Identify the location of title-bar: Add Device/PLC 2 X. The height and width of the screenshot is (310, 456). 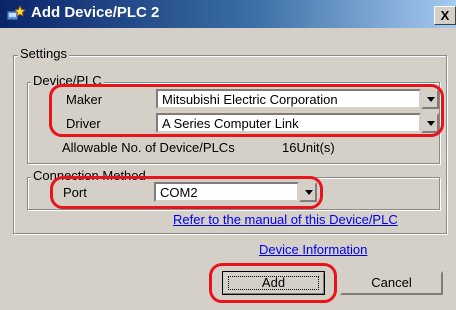
(228, 14).